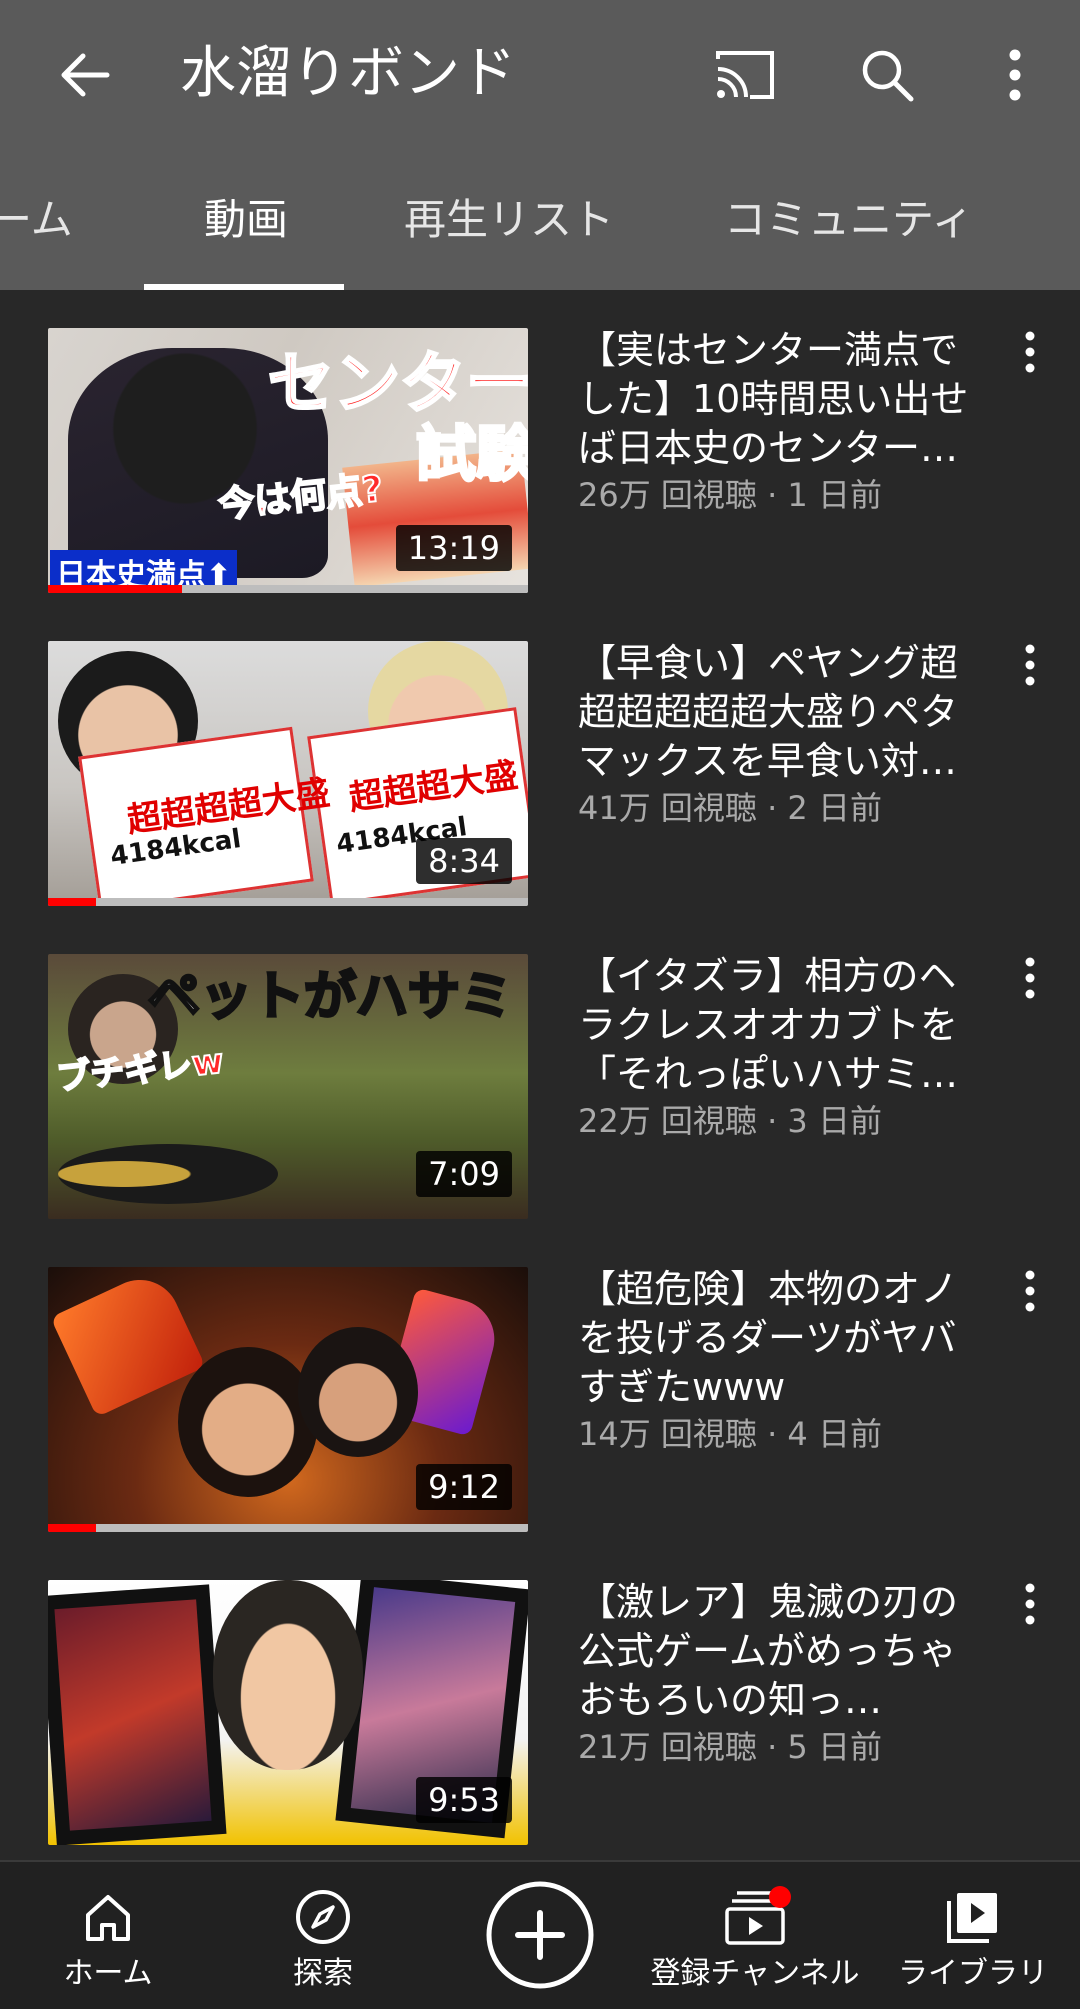 The height and width of the screenshot is (2009, 1080). I want to click on cast-button, so click(745, 75).